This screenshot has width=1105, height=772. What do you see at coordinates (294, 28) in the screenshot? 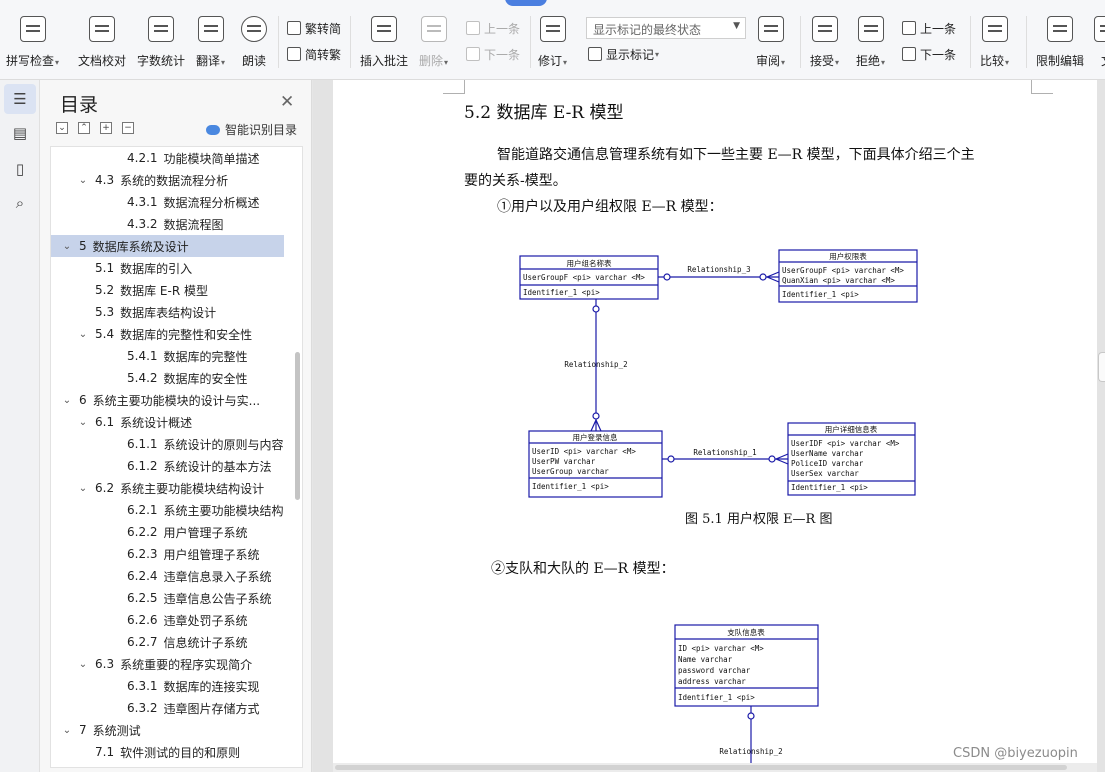
I see `trad-simp-icon` at bounding box center [294, 28].